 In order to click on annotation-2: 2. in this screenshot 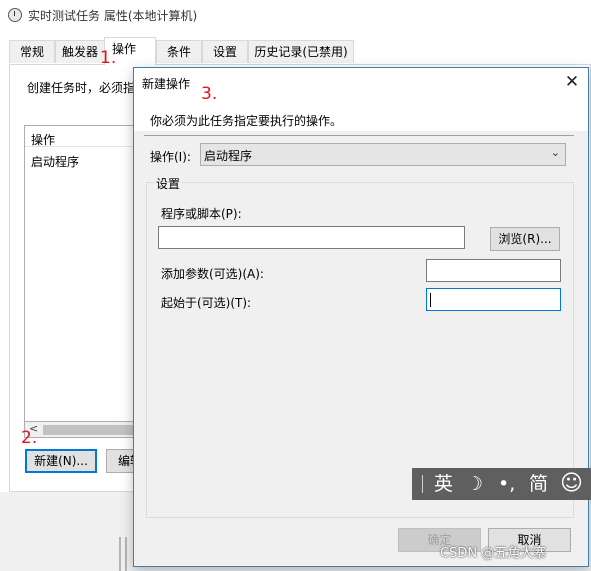, I will do `click(29, 438)`.